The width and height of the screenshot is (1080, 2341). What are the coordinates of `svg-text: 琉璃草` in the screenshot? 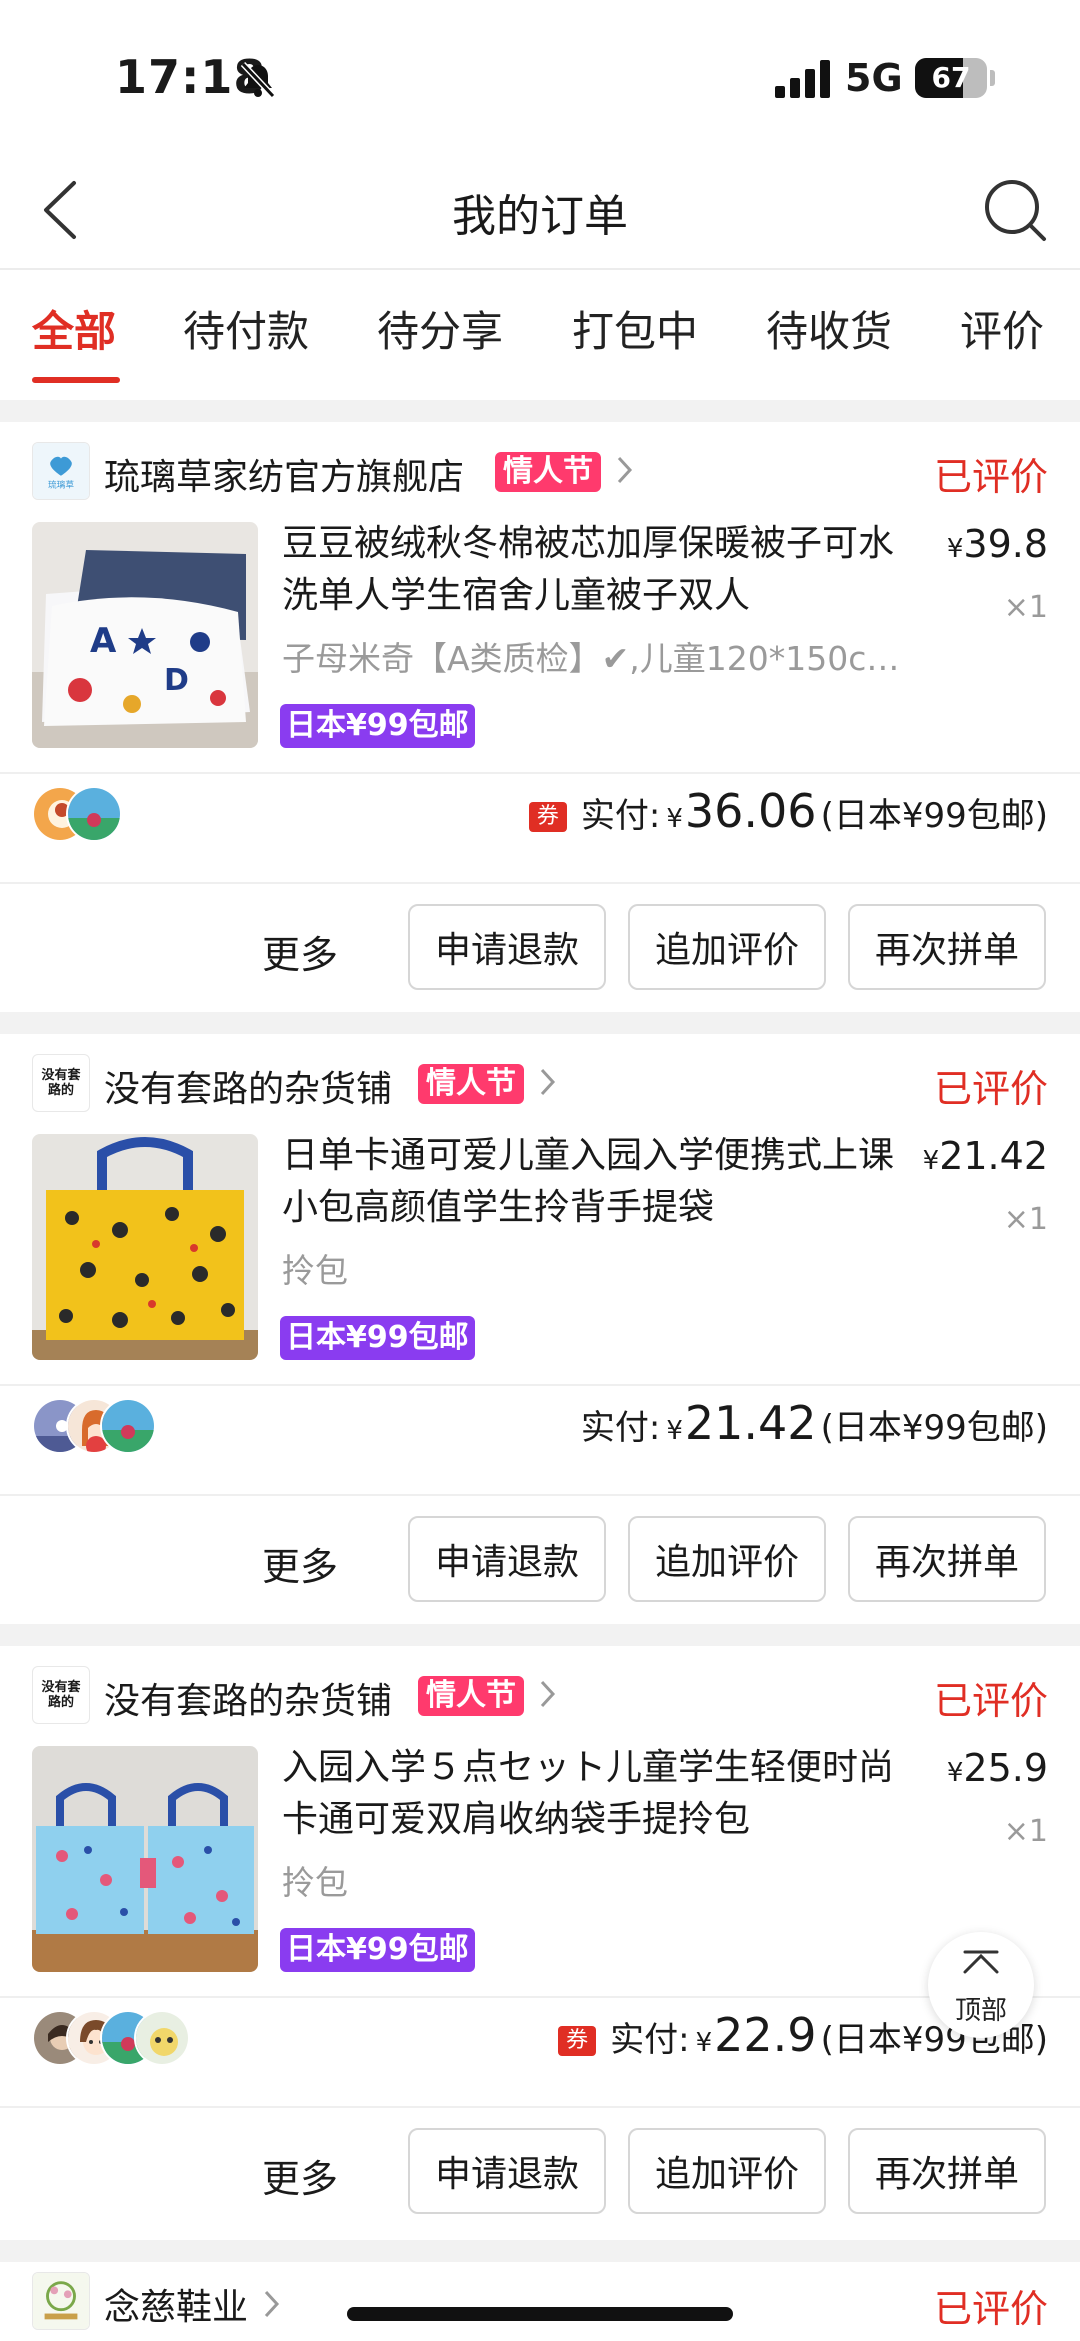 It's located at (61, 484).